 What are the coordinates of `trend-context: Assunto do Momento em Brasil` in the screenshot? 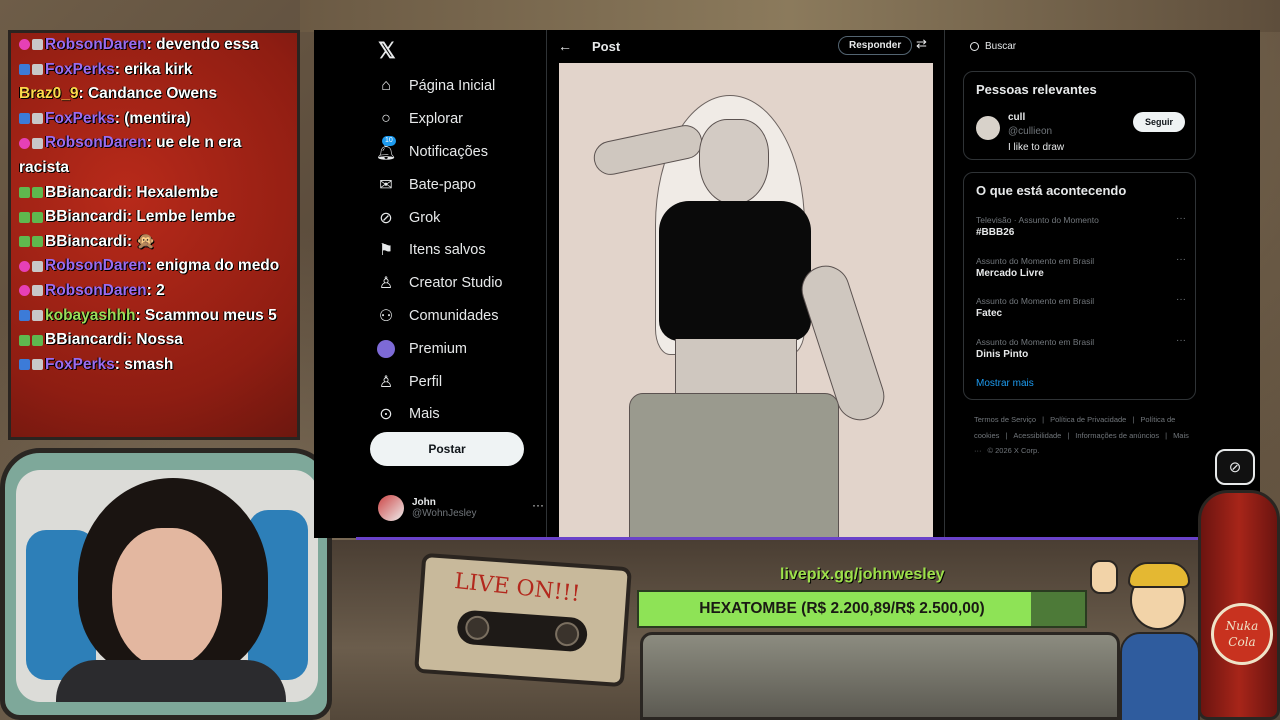 It's located at (1035, 260).